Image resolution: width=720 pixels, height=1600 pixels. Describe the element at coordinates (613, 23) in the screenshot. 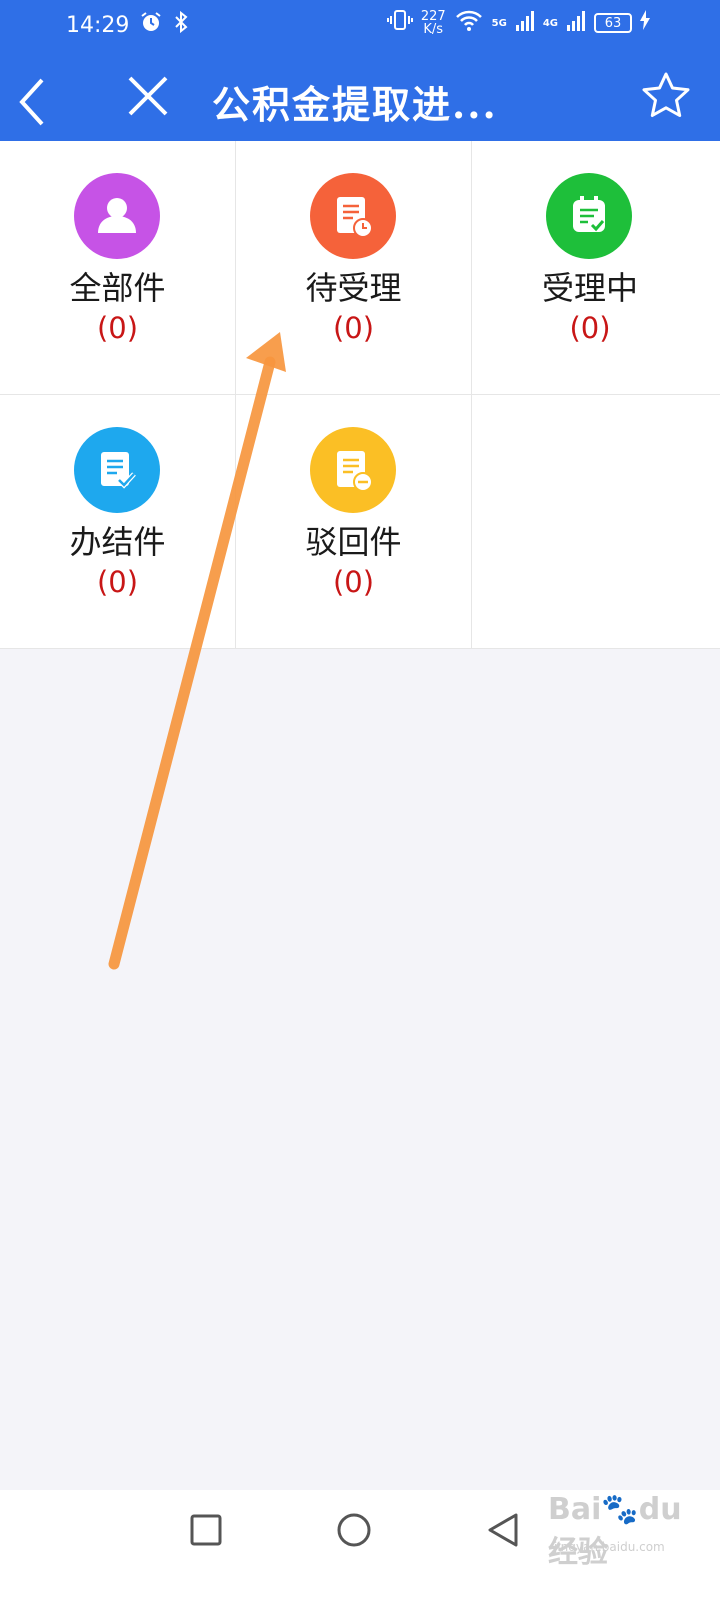

I see `battery-level: 63` at that location.